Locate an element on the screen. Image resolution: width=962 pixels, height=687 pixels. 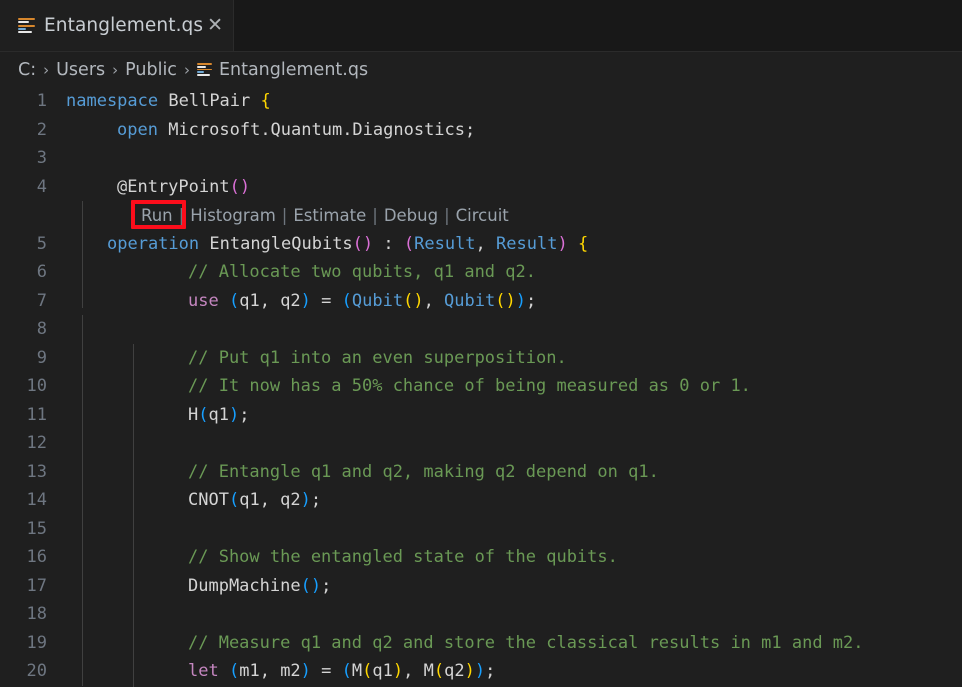
code-line: 3 is located at coordinates (481, 158).